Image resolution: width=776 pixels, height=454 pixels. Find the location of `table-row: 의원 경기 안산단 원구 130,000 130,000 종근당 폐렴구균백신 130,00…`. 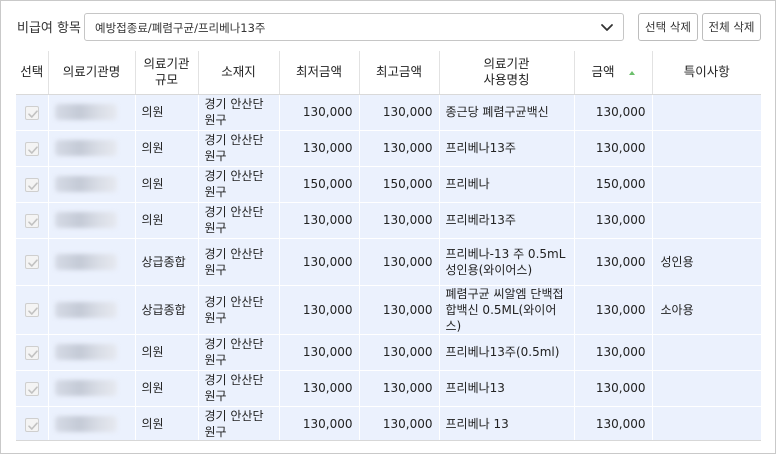

table-row: 의원 경기 안산단 원구 130,000 130,000 종근당 폐렴구균백신 130,00… is located at coordinates (388, 112).